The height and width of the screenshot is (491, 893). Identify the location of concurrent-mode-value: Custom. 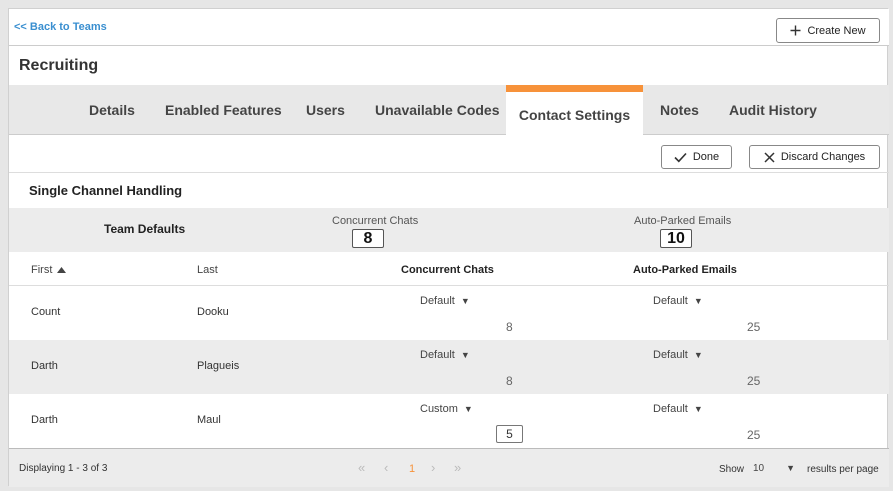
(439, 409).